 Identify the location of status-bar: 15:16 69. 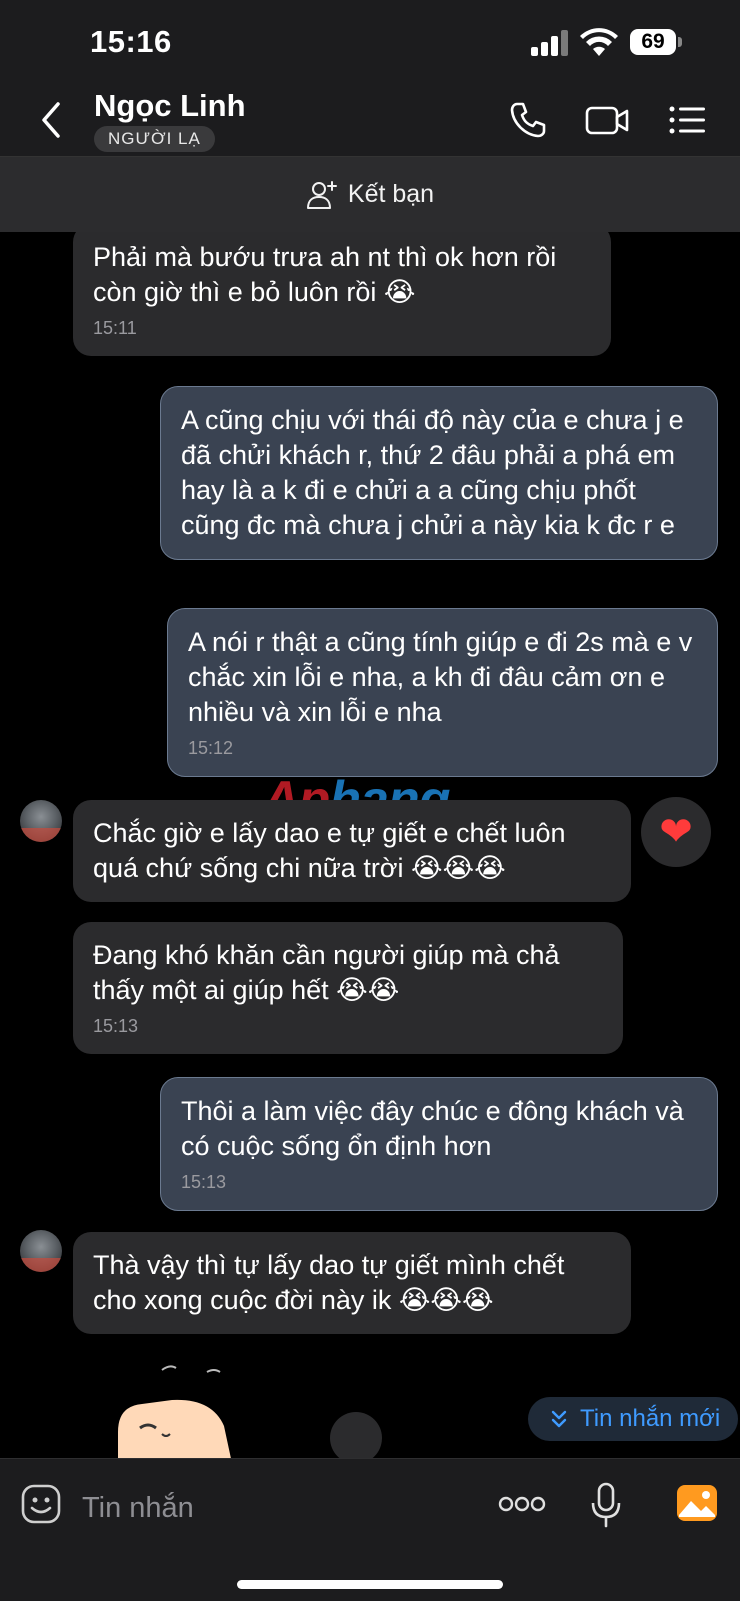
(370, 43).